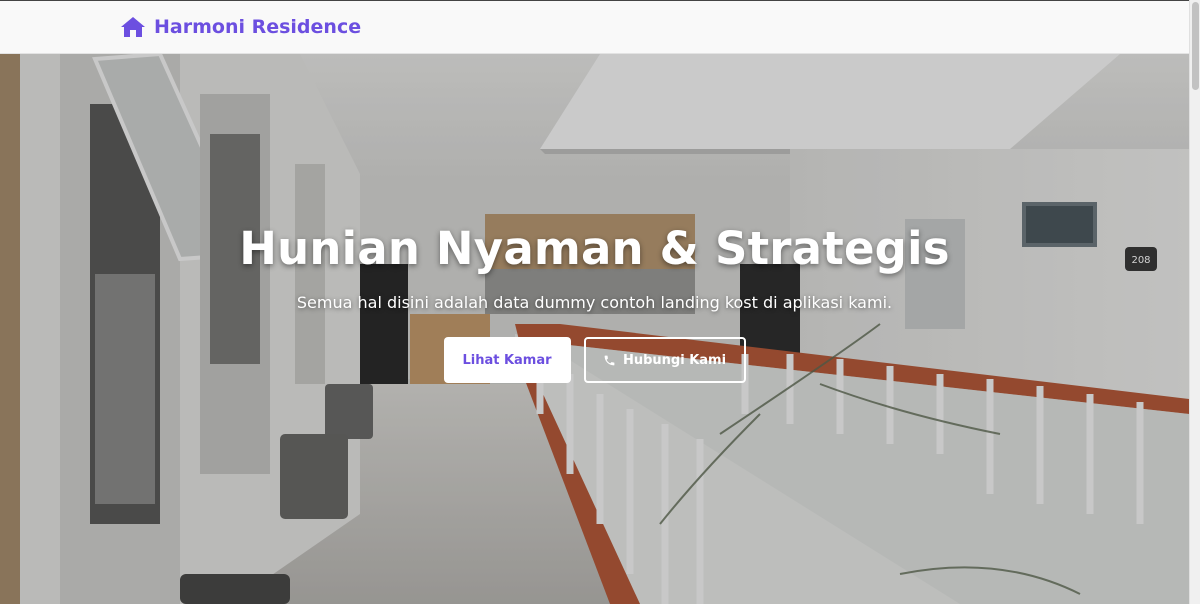  What do you see at coordinates (594, 27) in the screenshot?
I see `navbar: Harmoni Residence` at bounding box center [594, 27].